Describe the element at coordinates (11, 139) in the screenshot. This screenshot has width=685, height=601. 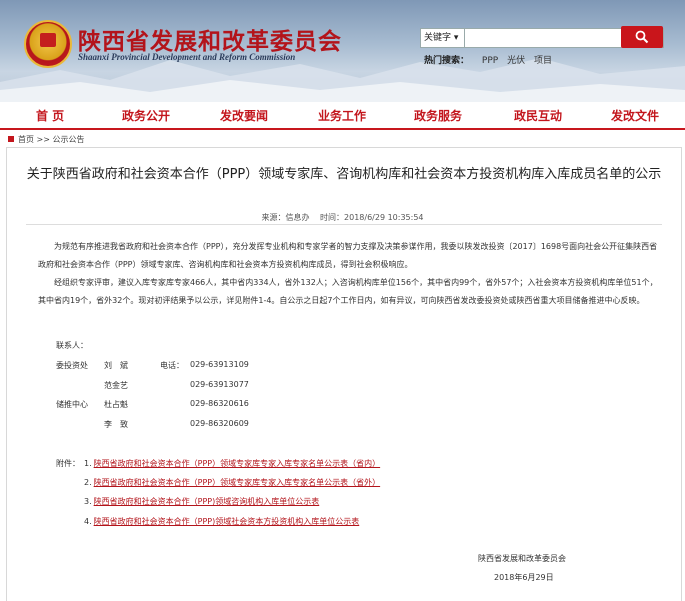
I see `home-icon` at that location.